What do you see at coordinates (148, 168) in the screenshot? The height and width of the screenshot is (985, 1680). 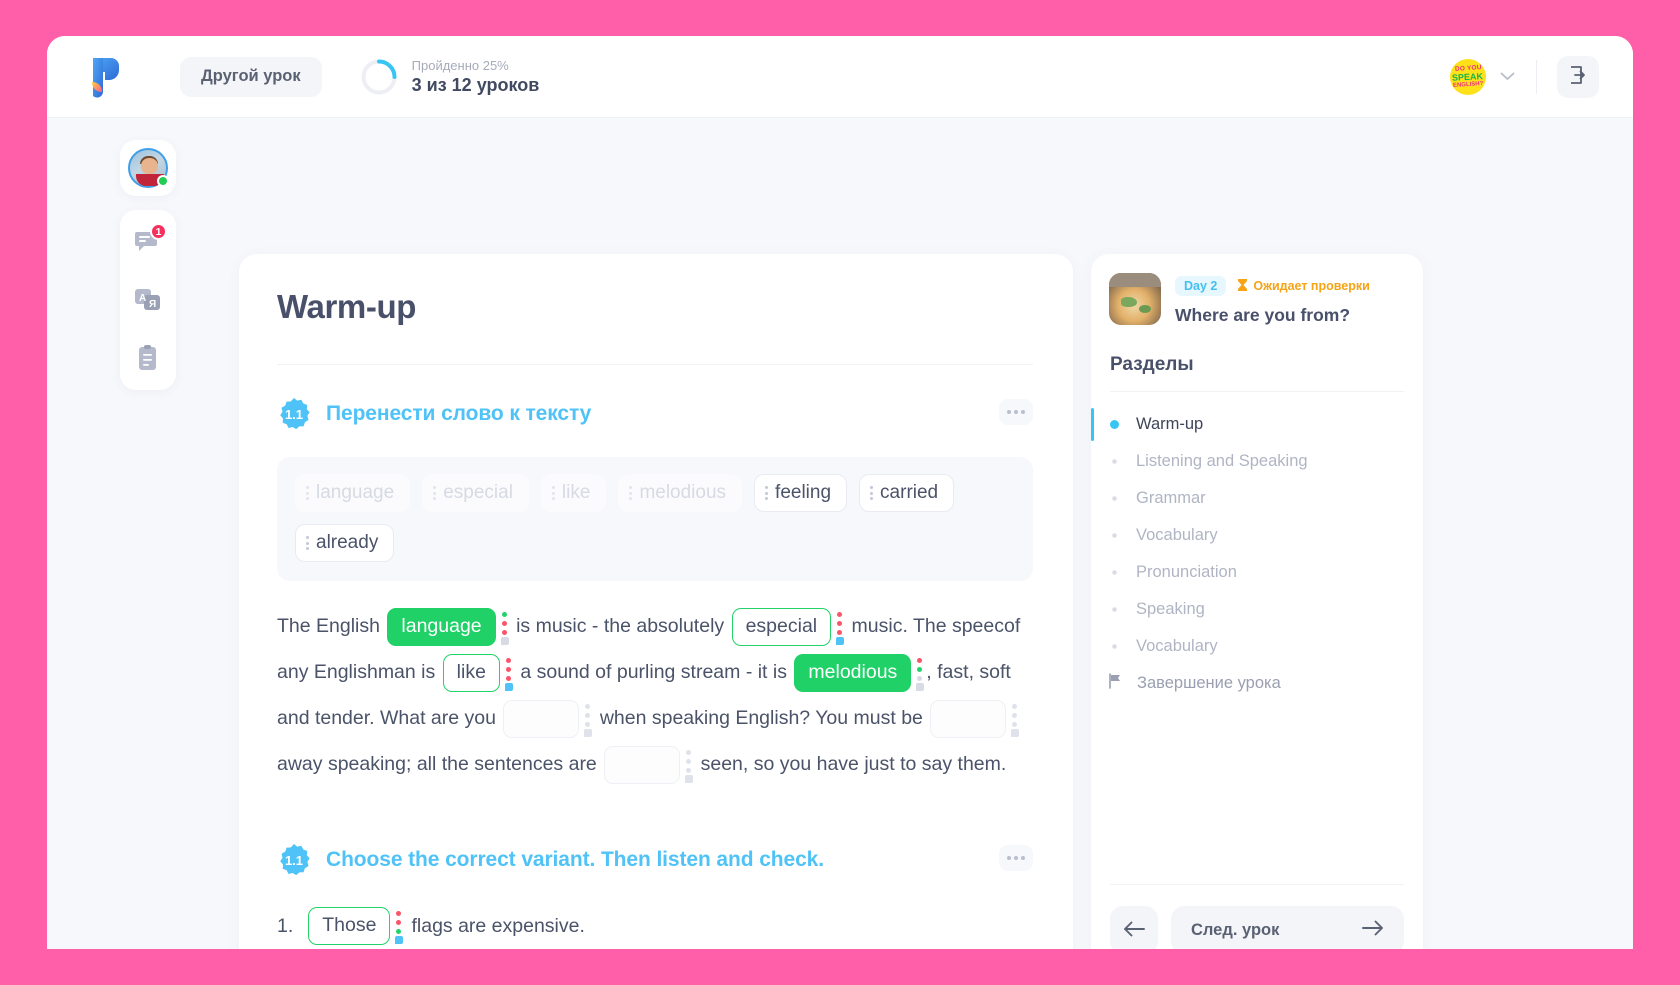 I see `user-avatar` at bounding box center [148, 168].